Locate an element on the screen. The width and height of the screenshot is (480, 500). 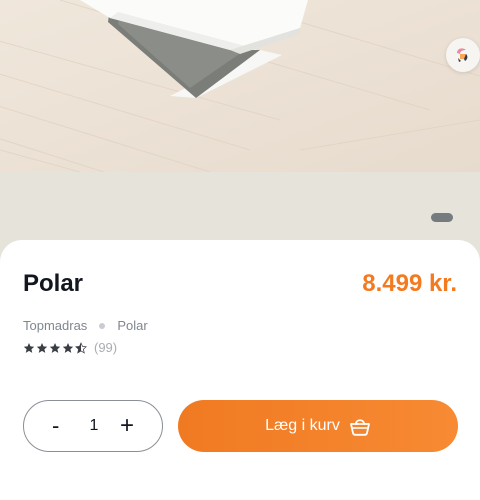
add-to-cart-button: Læg i kurv is located at coordinates (318, 426).